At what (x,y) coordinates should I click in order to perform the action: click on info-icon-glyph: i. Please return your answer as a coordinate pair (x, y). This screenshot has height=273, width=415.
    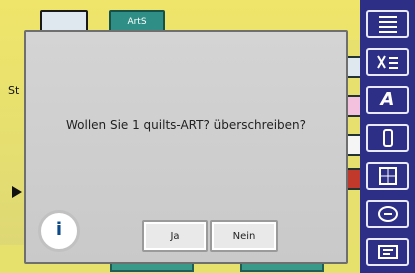
    Looking at the image, I should click on (59, 229).